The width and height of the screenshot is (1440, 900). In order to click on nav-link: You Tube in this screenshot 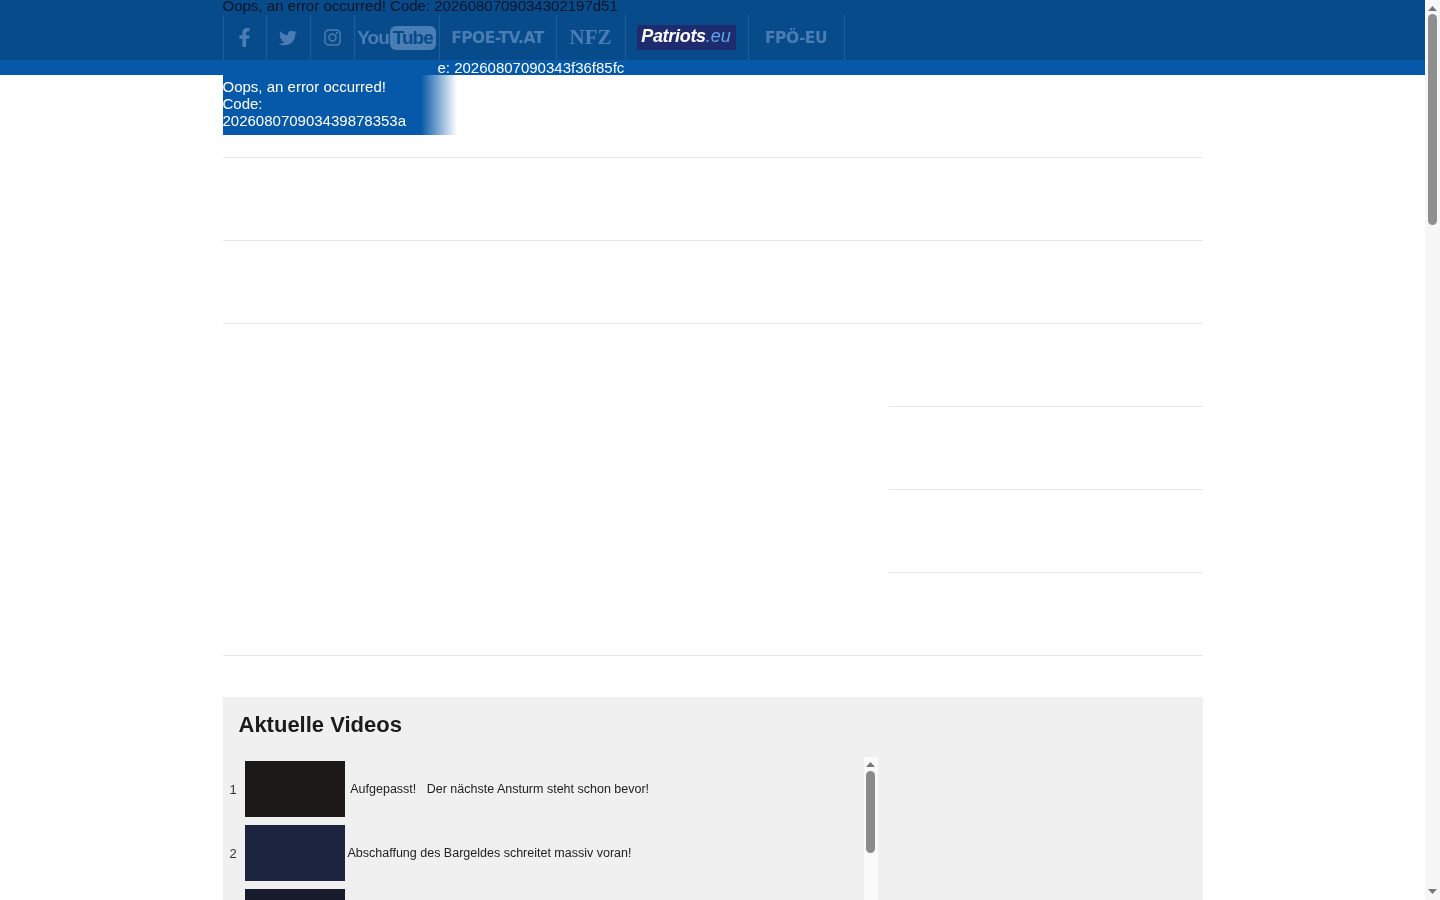, I will do `click(396, 37)`.